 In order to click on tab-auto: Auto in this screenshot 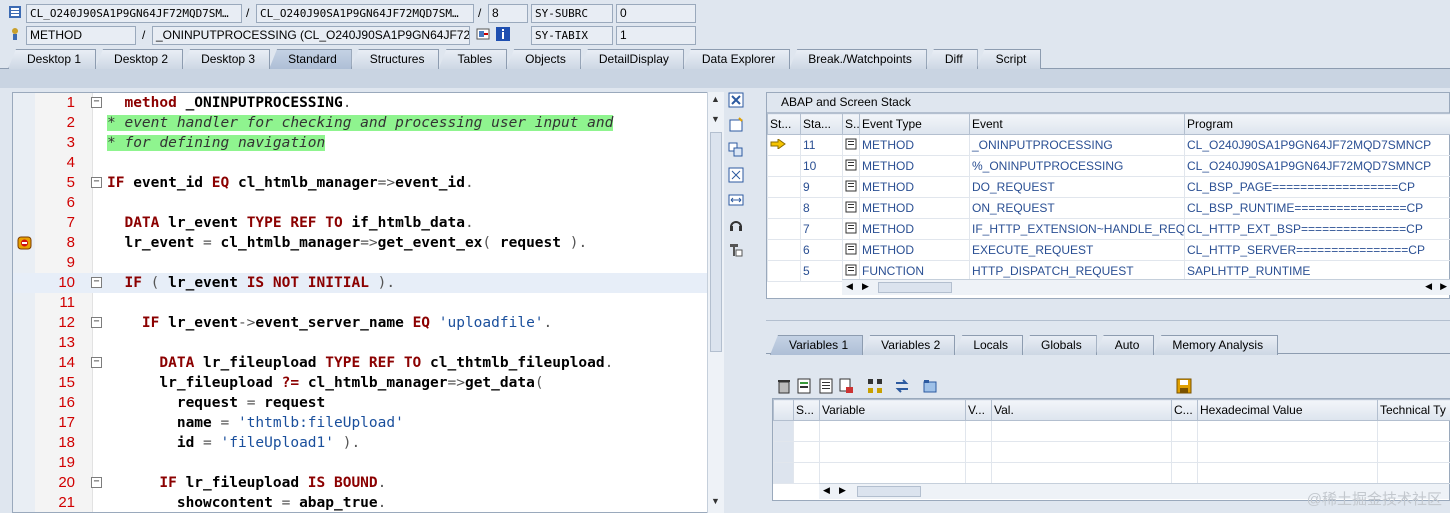, I will do `click(1125, 345)`.